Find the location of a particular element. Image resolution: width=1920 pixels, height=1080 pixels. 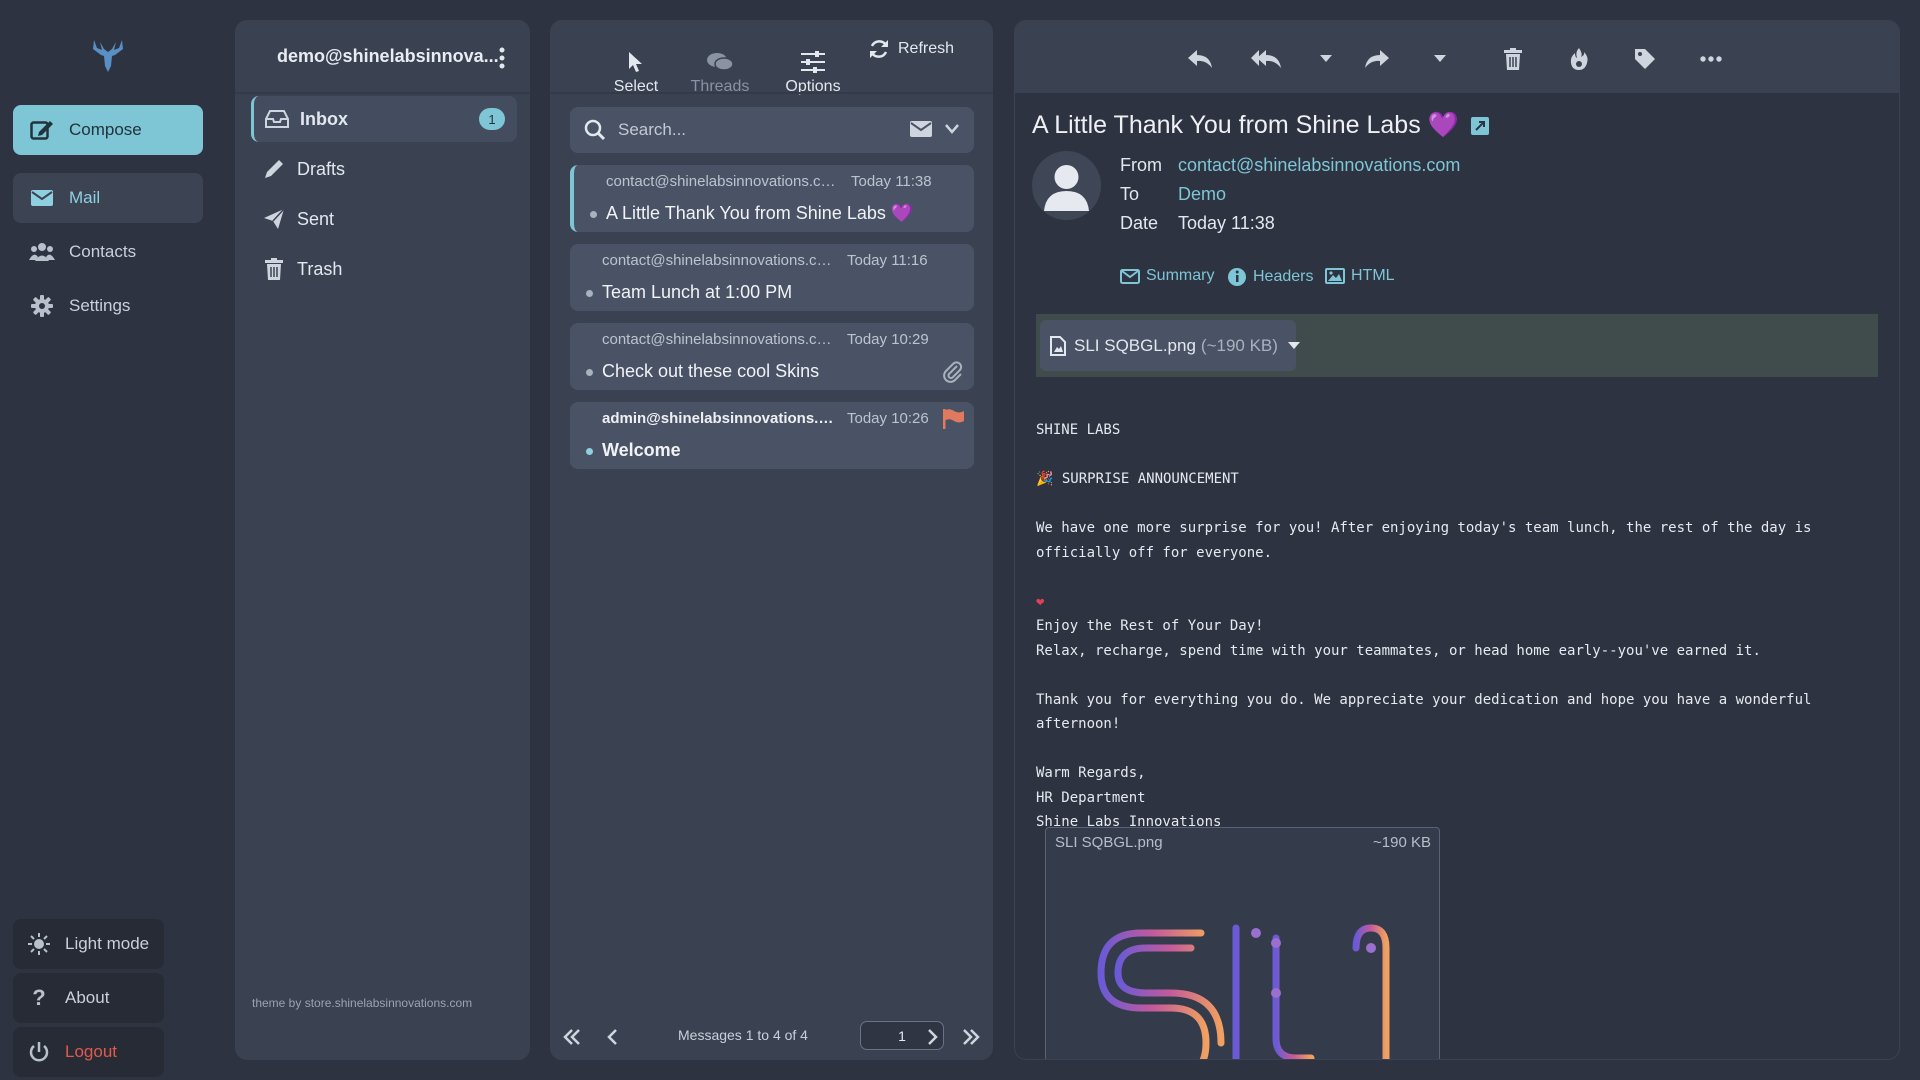

logout-button: Logout is located at coordinates (88, 1052).